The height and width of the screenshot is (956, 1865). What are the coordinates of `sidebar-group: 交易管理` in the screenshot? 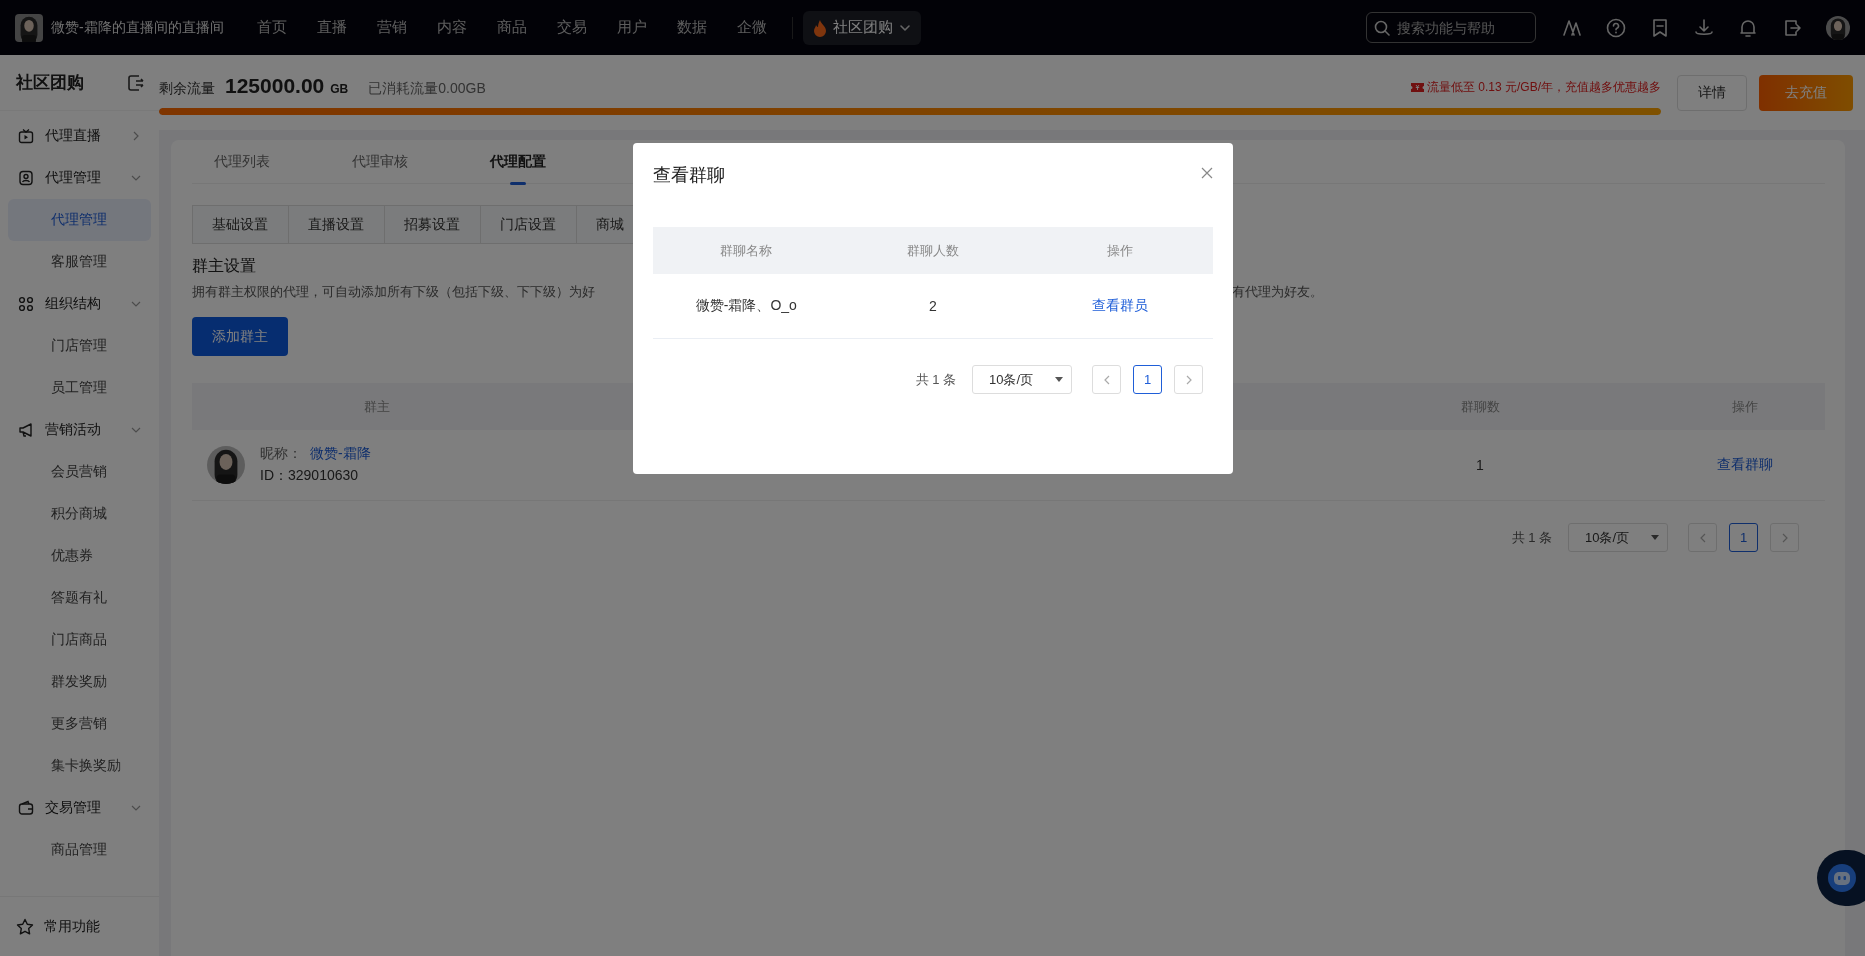 It's located at (79, 808).